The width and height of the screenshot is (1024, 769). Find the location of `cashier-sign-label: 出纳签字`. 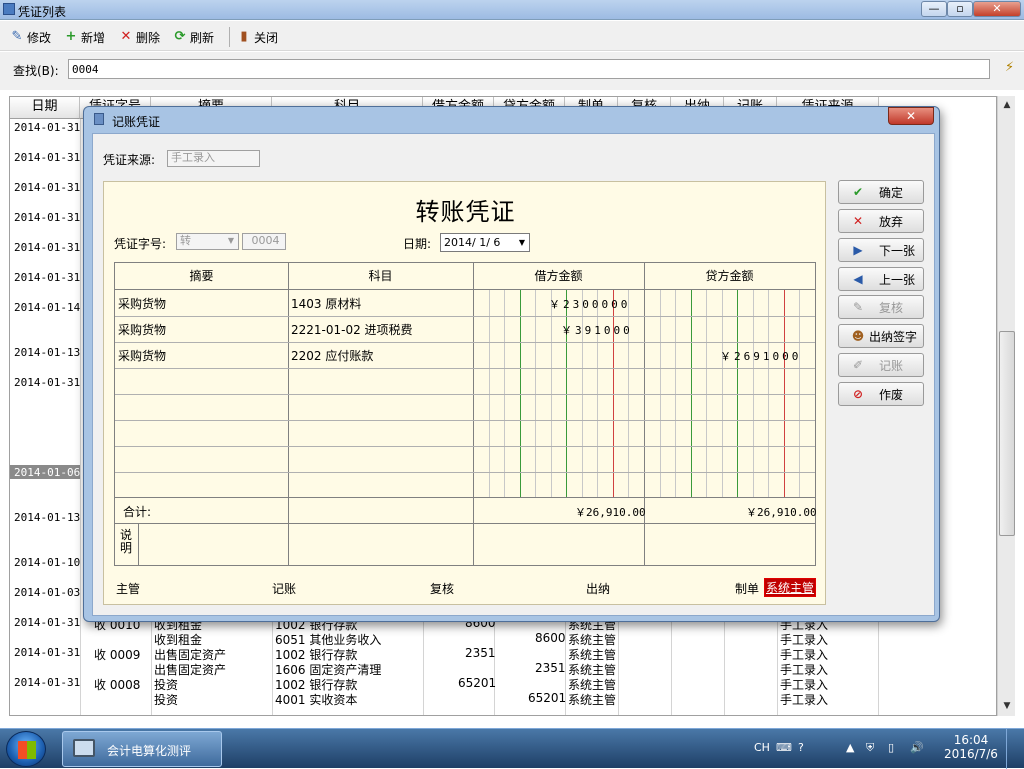

cashier-sign-label: 出纳签字 is located at coordinates (893, 336).